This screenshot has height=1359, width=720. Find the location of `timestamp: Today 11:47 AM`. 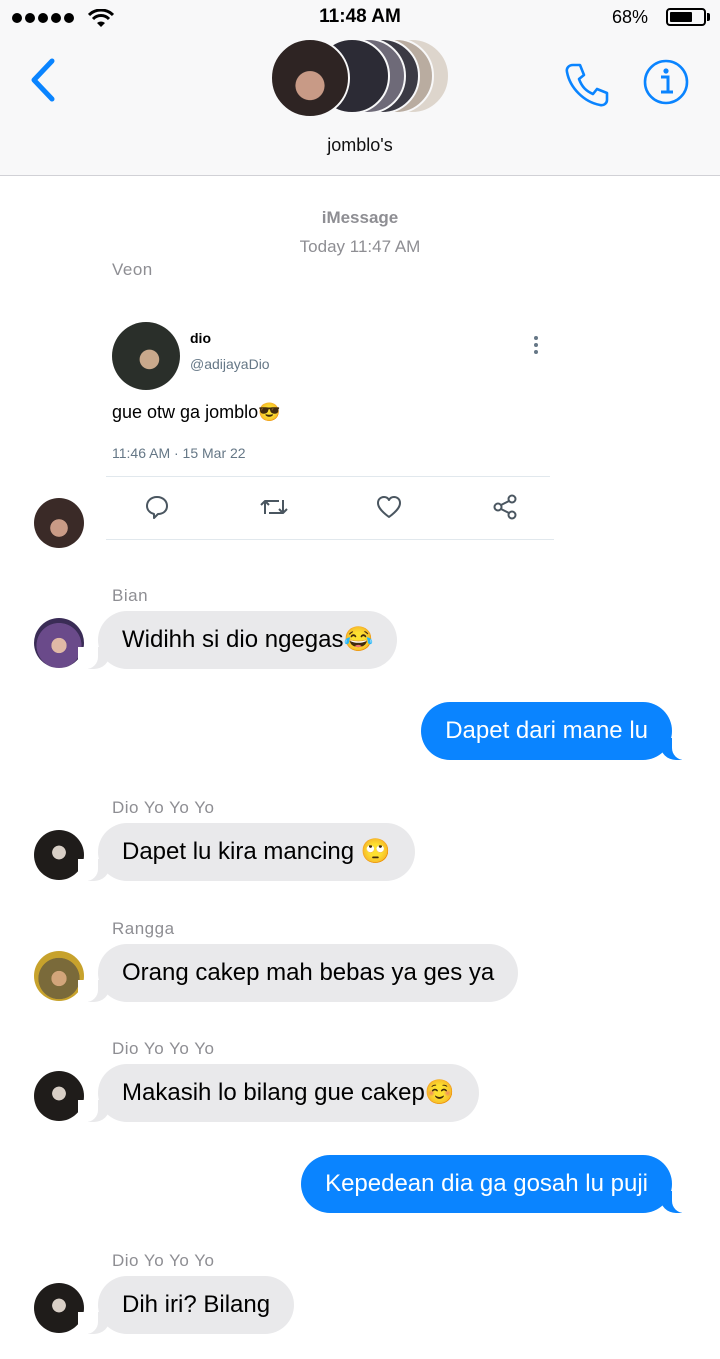

timestamp: Today 11:47 AM is located at coordinates (360, 246).